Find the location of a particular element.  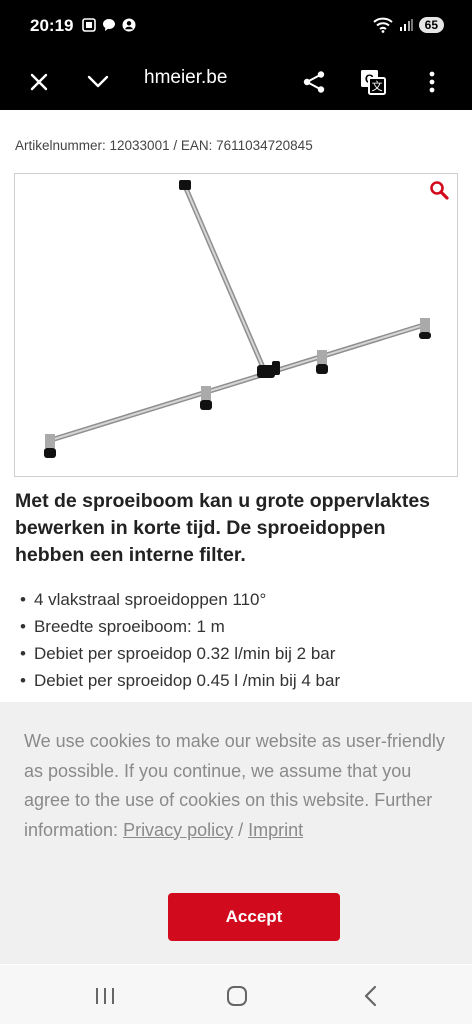

back-button is located at coordinates (370, 996).